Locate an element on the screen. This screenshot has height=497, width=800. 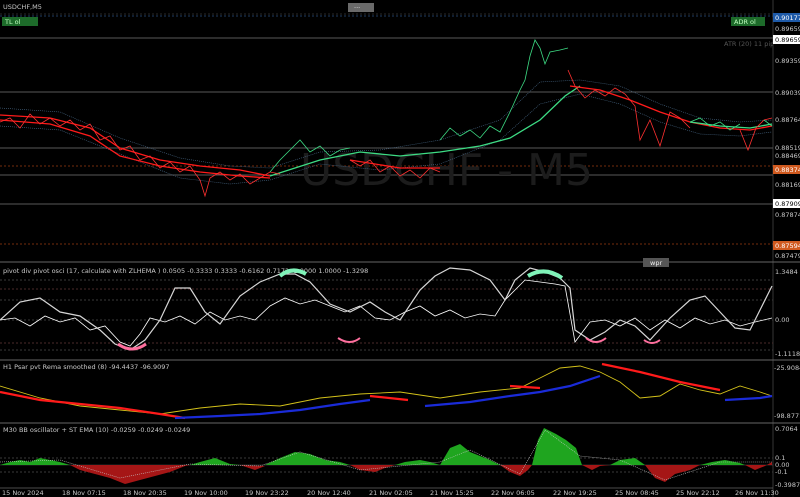
price-label: 0.88519 is located at coordinates (787, 148).